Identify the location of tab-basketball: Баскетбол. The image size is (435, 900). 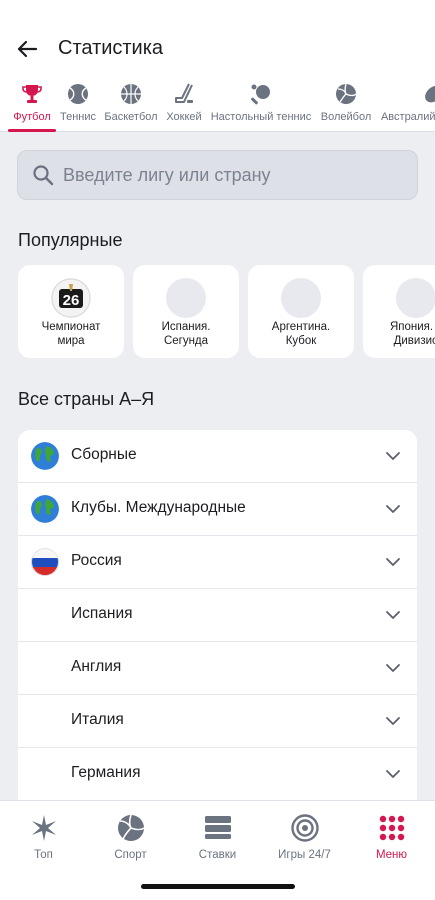
(131, 105).